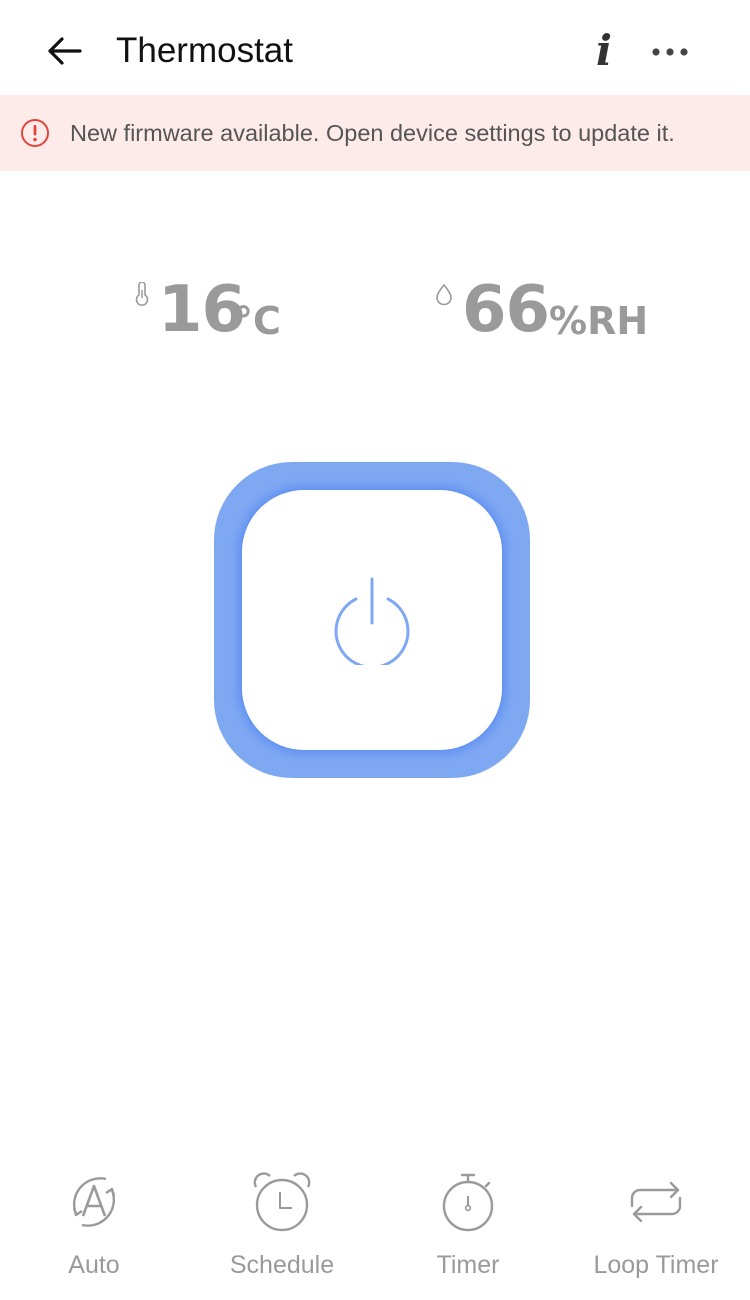 This screenshot has height=1300, width=750. I want to click on bottom-toolbar: Auto Schedule Timer Loop Timer, so click(375, 1230).